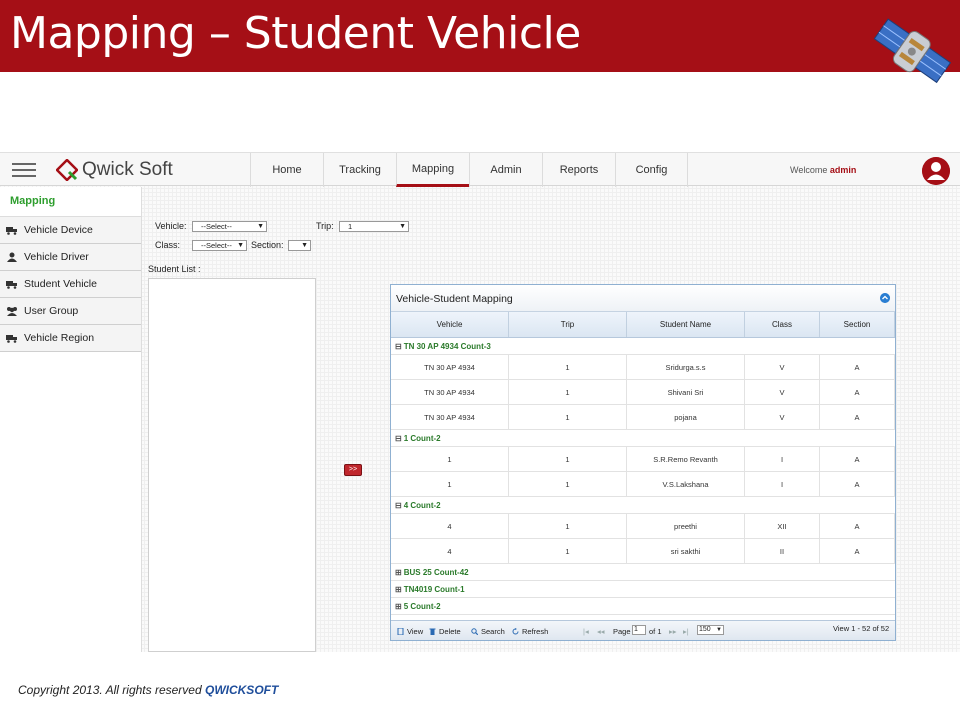  I want to click on qwicksoft-logo-icon, so click(67, 170).